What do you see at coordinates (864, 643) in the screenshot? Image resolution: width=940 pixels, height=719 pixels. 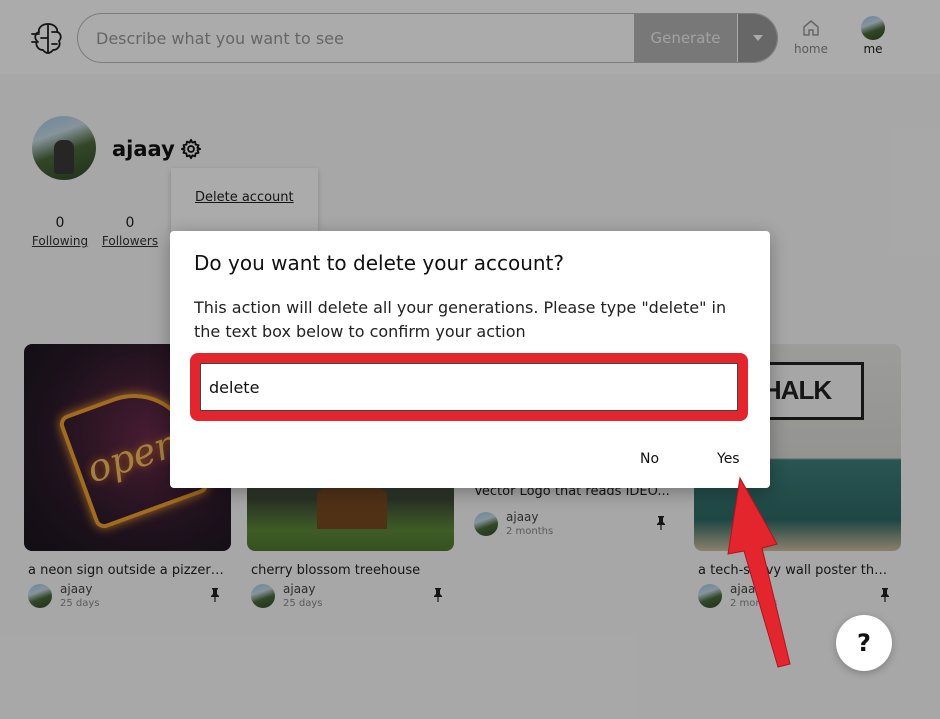 I see `help-button: ?` at bounding box center [864, 643].